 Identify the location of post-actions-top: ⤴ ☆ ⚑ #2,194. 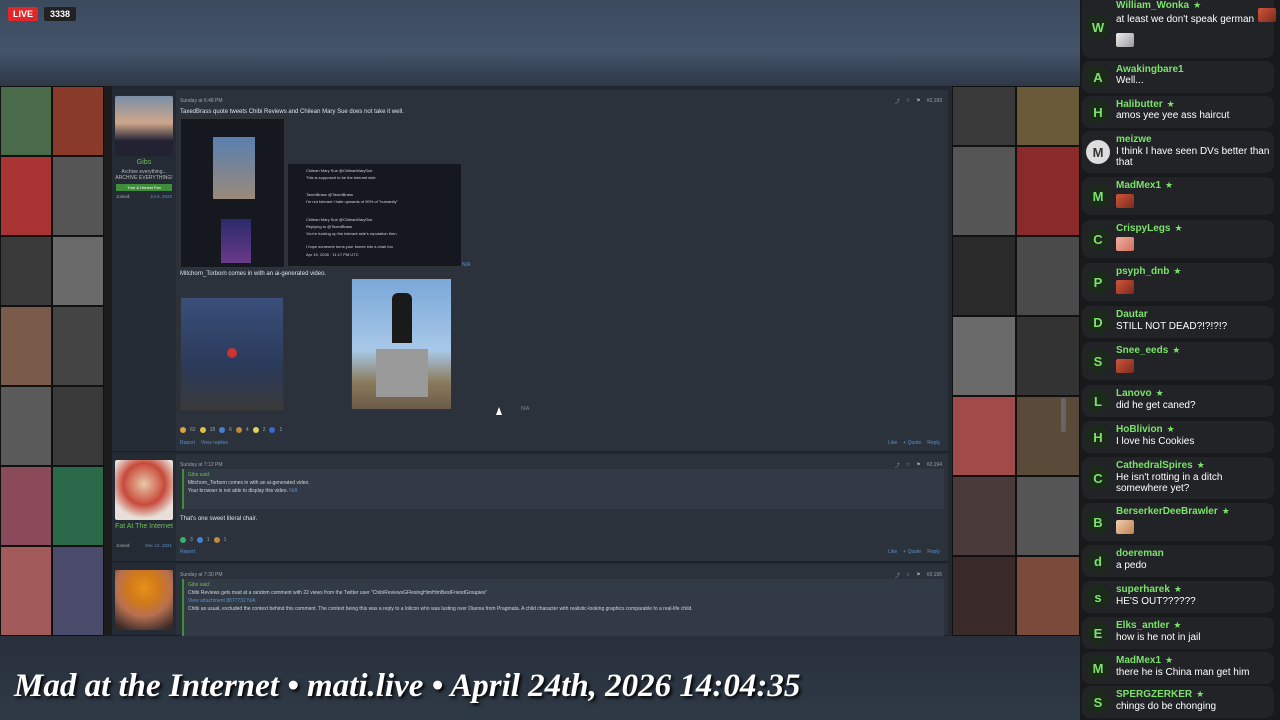
(918, 465).